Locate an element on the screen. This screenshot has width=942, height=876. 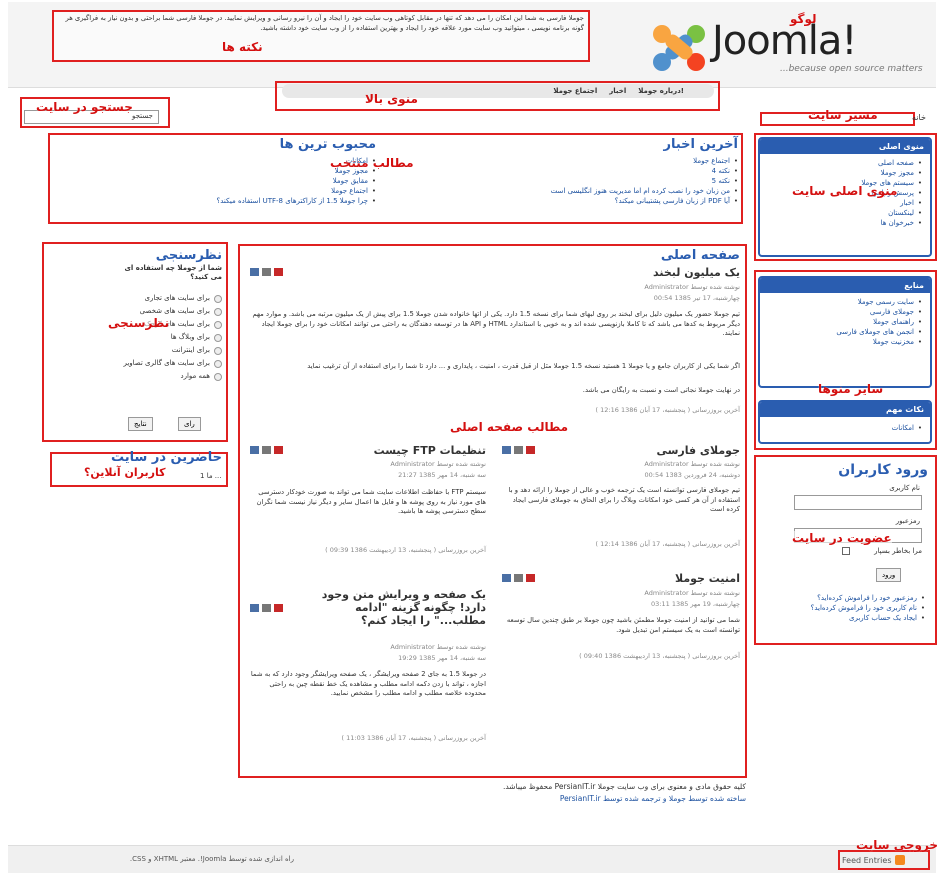
content-heading: صفحه اصلی is located at coordinates (700, 255).